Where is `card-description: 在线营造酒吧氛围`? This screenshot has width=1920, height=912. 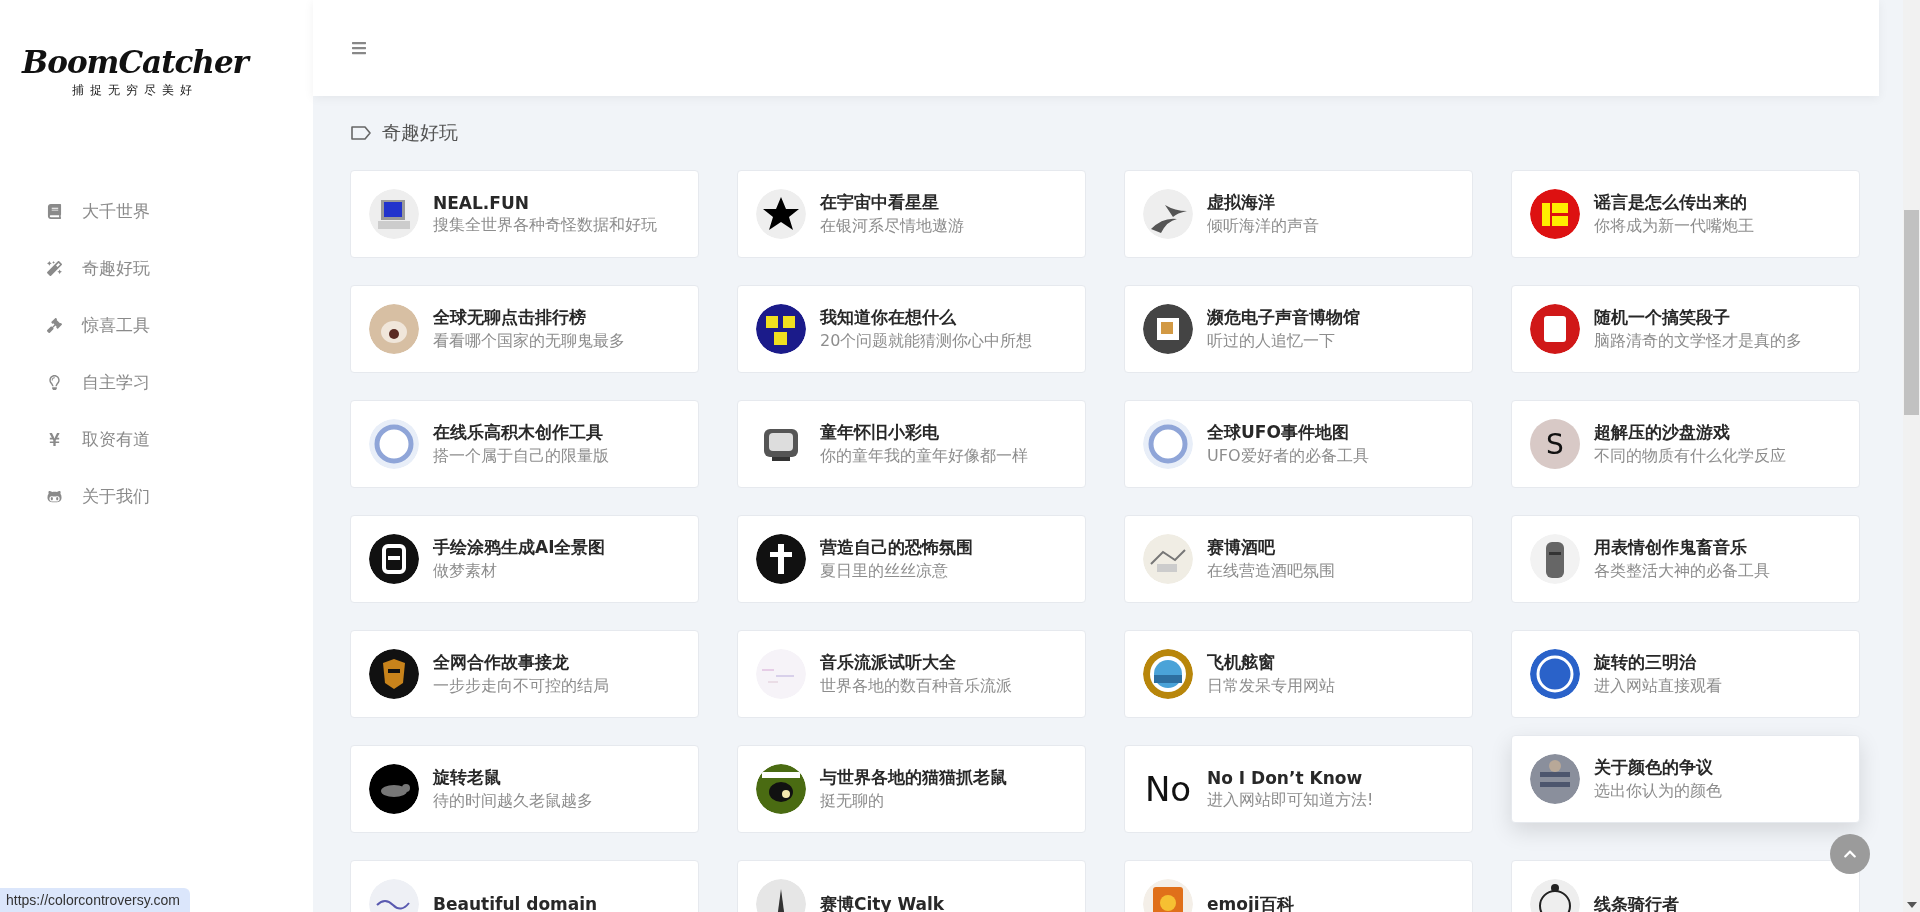
card-description: 在线营造酒吧氛围 is located at coordinates (1271, 571).